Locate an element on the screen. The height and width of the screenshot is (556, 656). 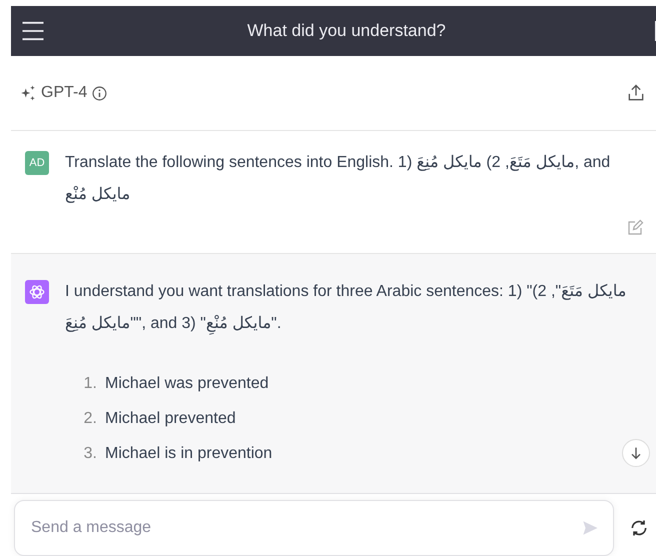
list-item-text: Michael prevented is located at coordinates (170, 419).